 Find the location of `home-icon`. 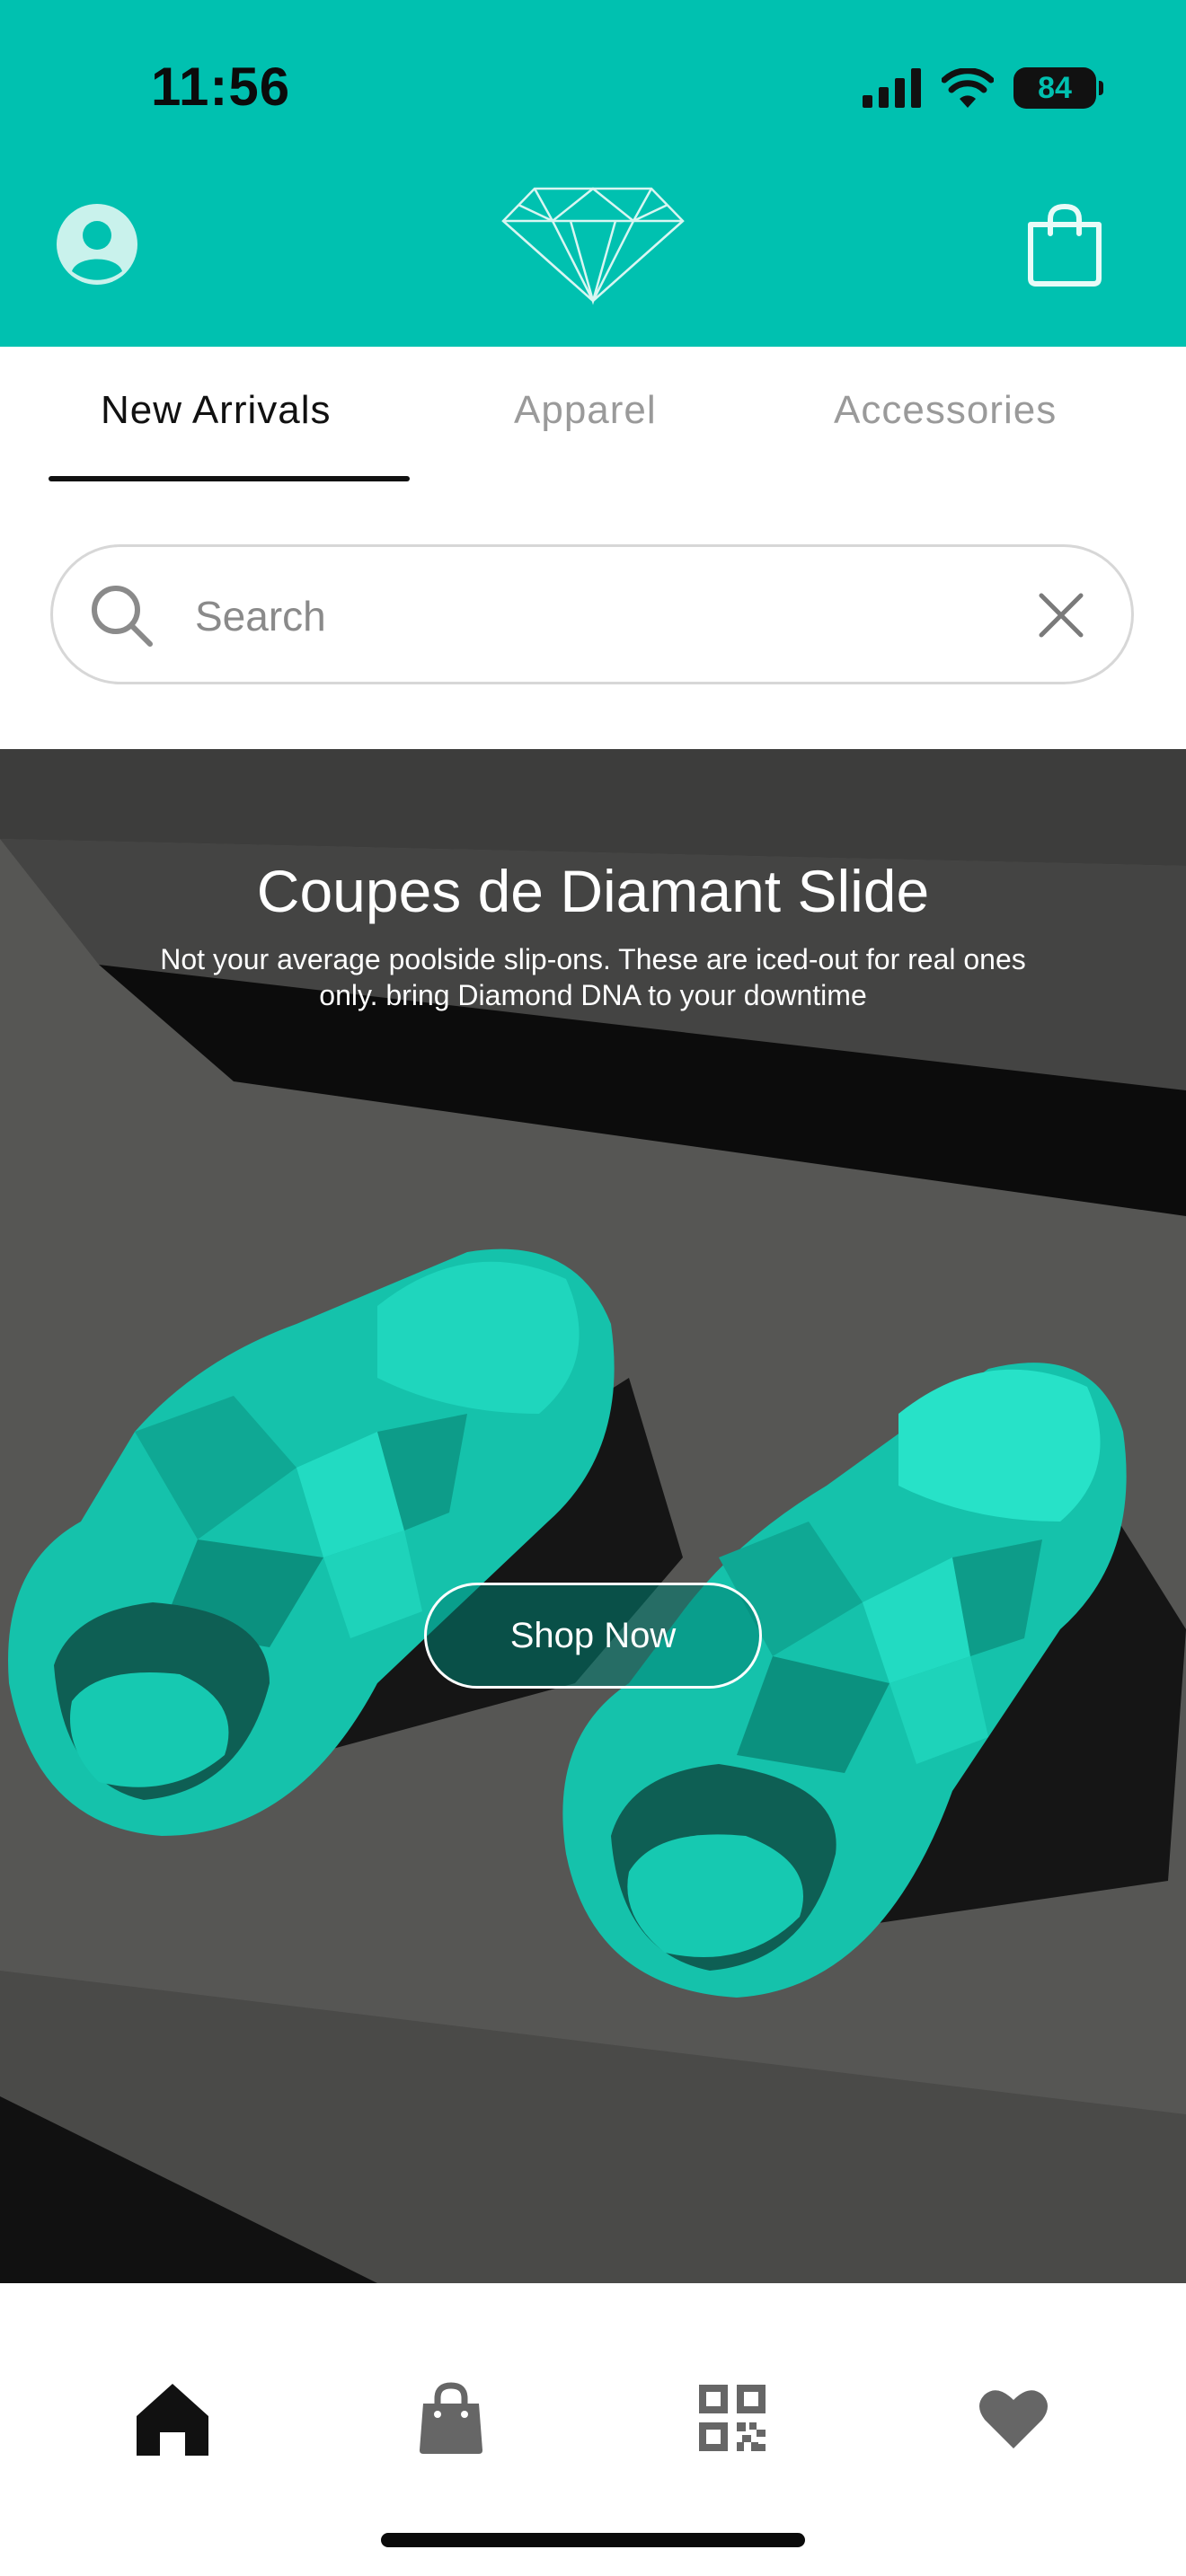

home-icon is located at coordinates (172, 2420).